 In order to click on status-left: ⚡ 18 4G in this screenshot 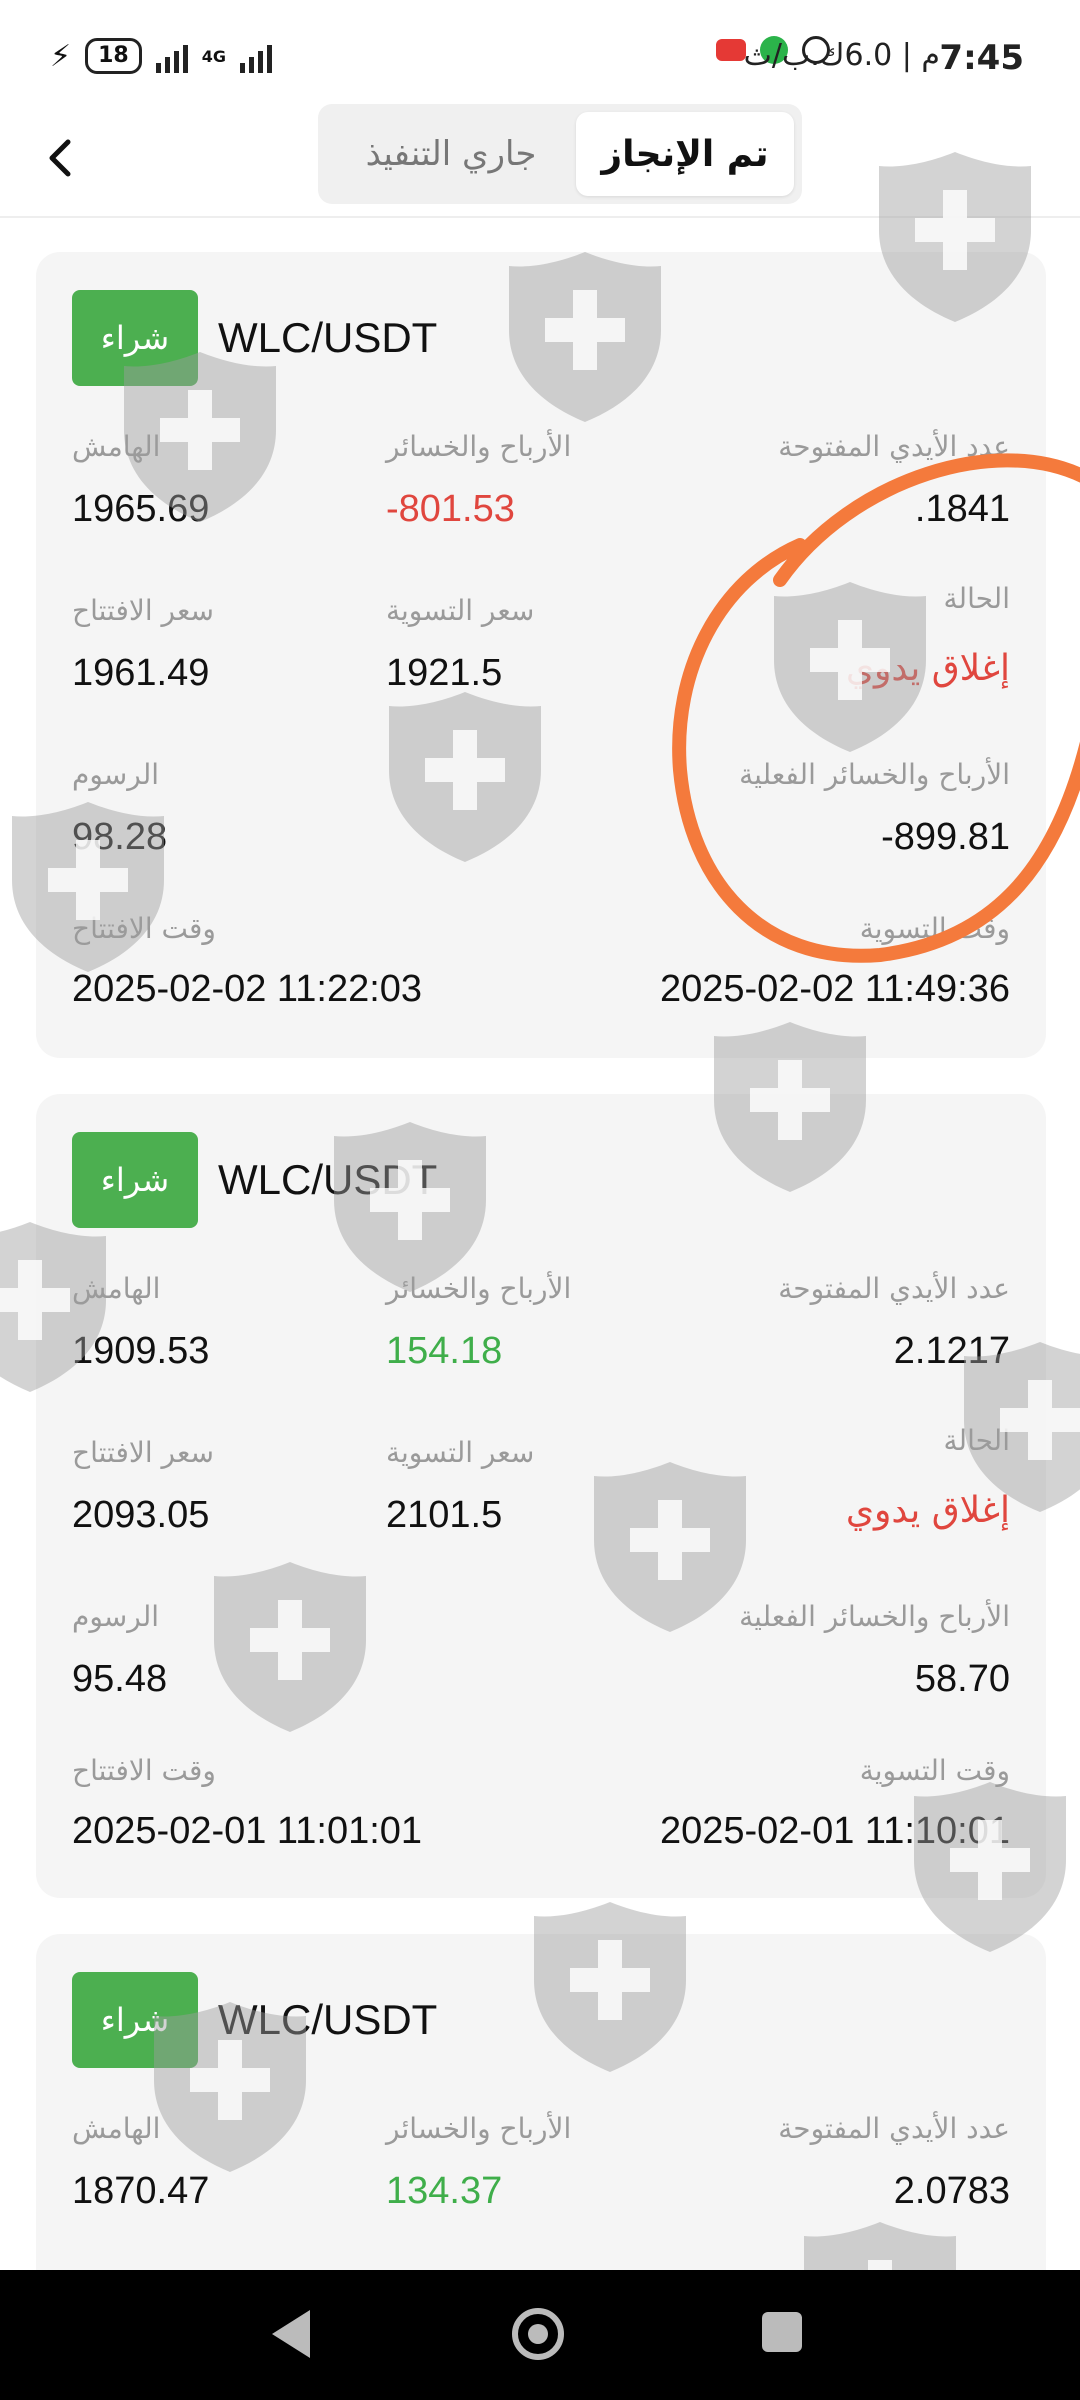, I will do `click(161, 56)`.